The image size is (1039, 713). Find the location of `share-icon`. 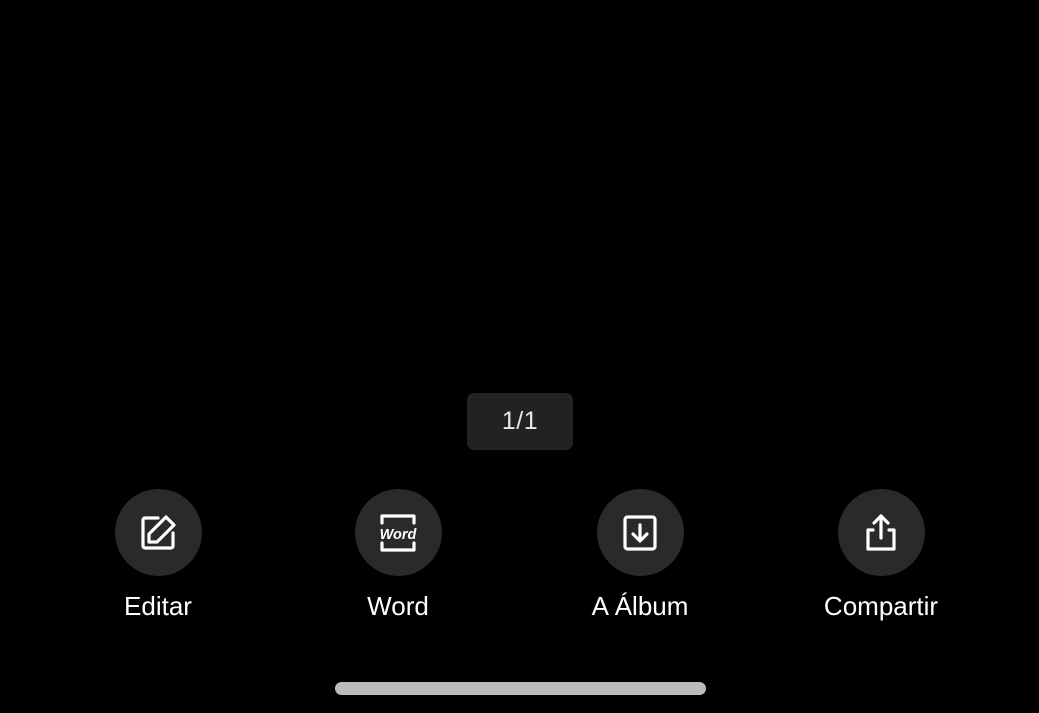

share-icon is located at coordinates (881, 532).